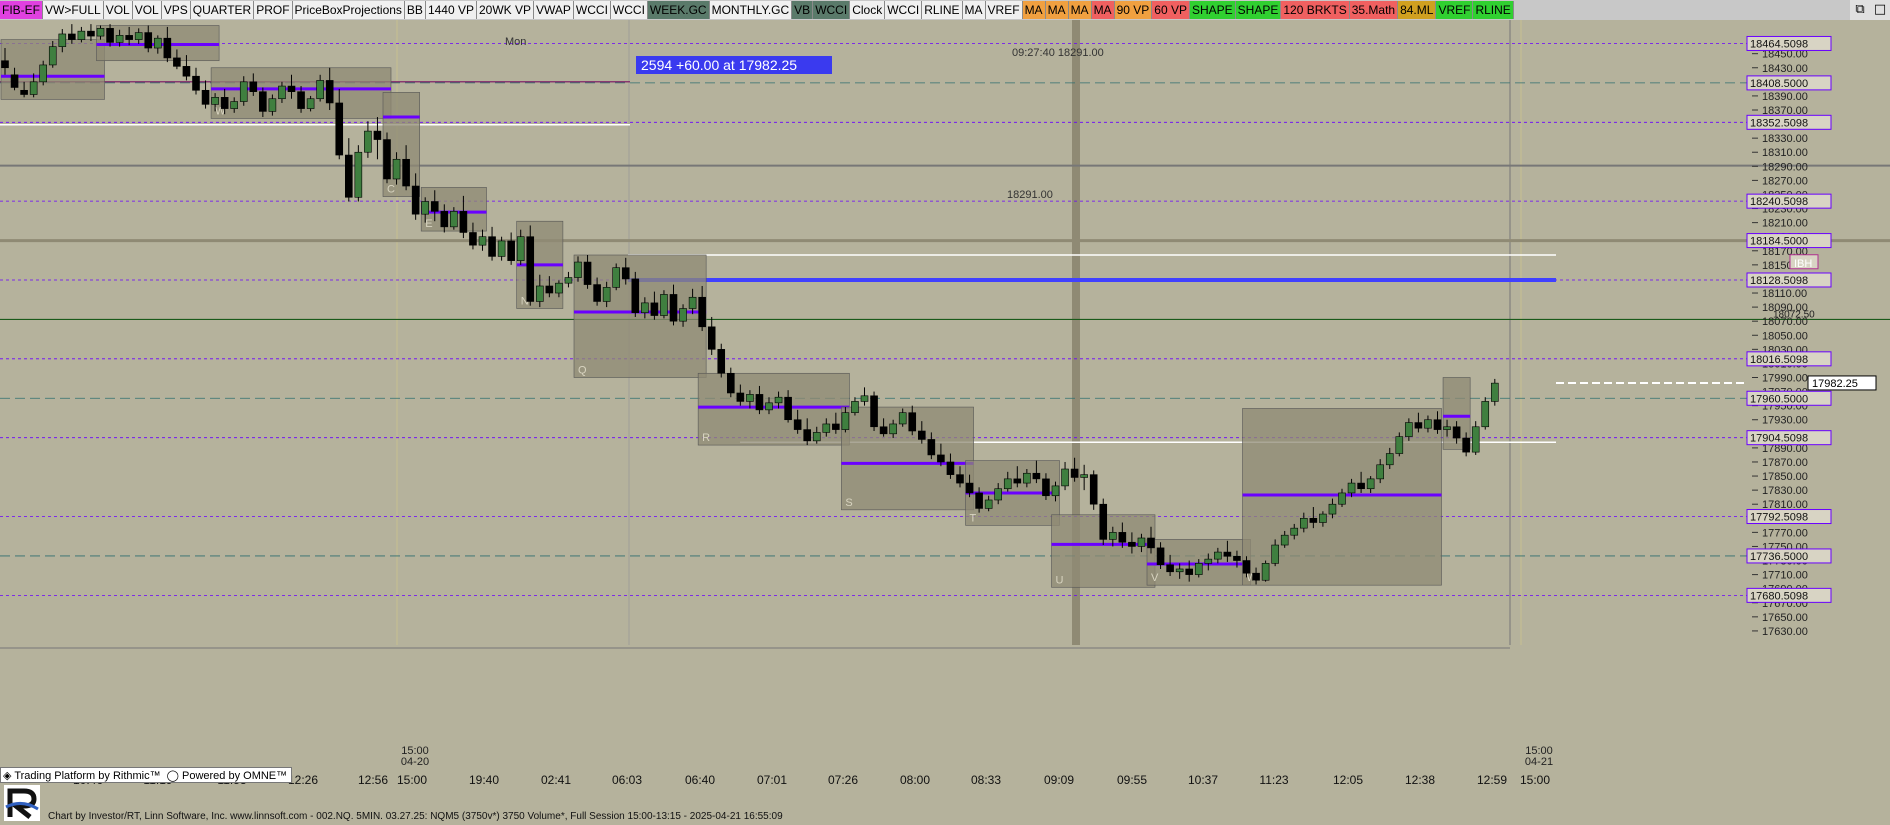 The width and height of the screenshot is (1890, 825). I want to click on restore-window-icon: ⧉, so click(1860, 10).